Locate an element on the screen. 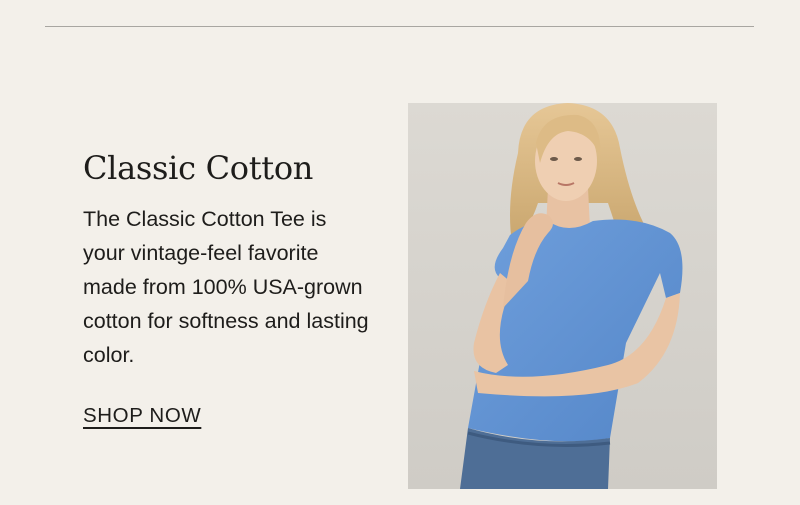  promo-title: Classic Cotton is located at coordinates (198, 168).